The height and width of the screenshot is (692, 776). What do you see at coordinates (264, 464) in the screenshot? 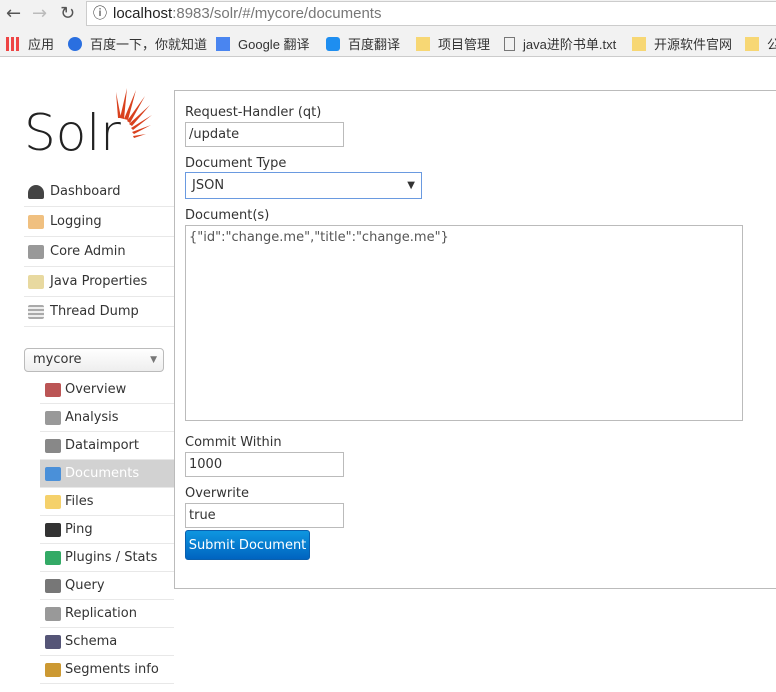
I see `commit-within-input: 1000` at bounding box center [264, 464].